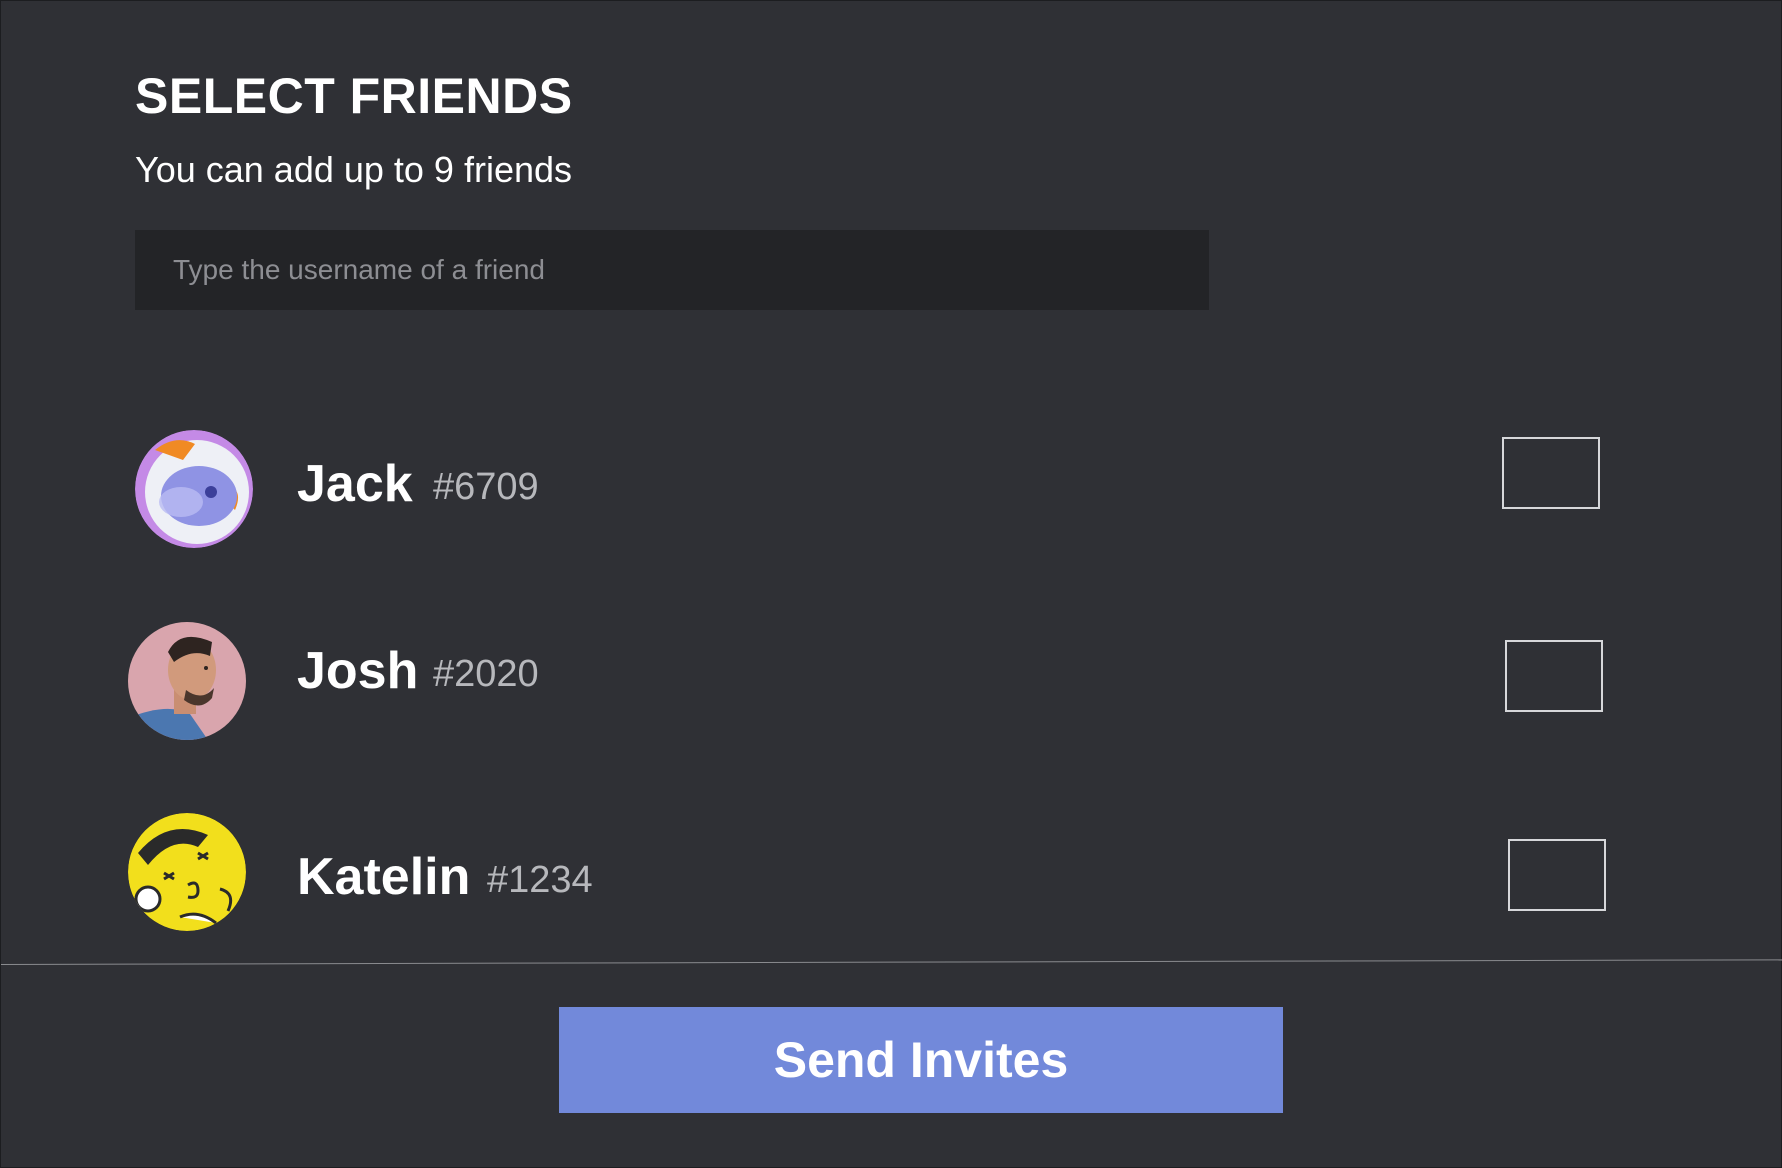 This screenshot has height=1168, width=1782. What do you see at coordinates (672, 270) in the screenshot?
I see `friend-search-input` at bounding box center [672, 270].